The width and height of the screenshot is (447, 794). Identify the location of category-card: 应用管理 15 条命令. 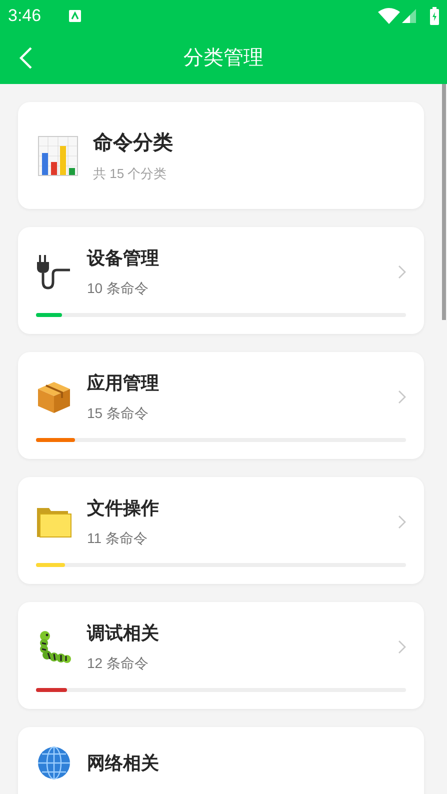
(221, 405).